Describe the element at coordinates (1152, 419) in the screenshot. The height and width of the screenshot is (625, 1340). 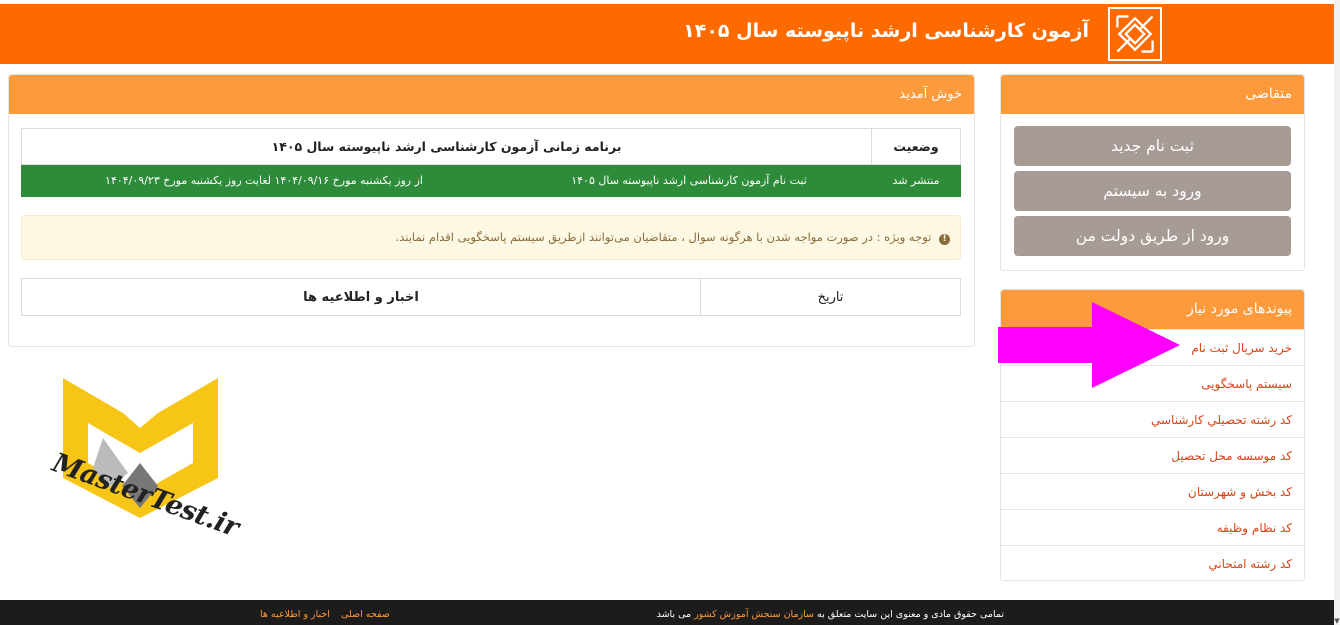
I see `link-bachelor-field-code: کد رشته تحصيلي کارشناسي` at that location.